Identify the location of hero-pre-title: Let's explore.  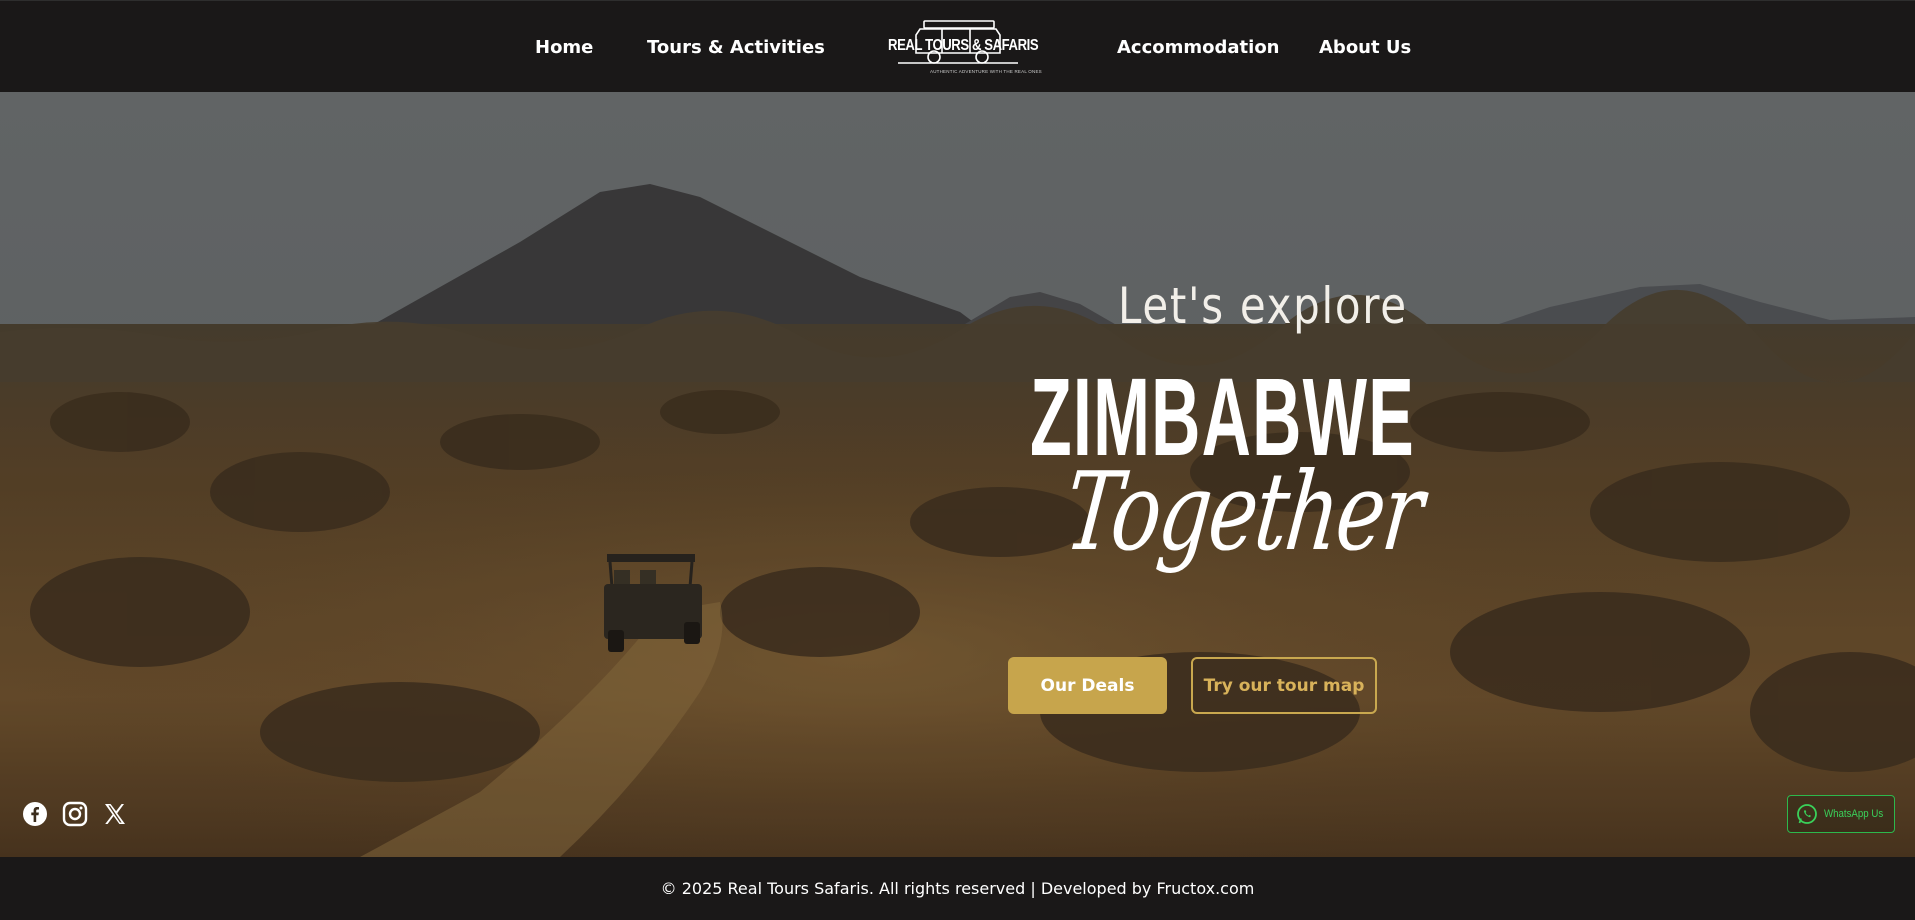
(1263, 306).